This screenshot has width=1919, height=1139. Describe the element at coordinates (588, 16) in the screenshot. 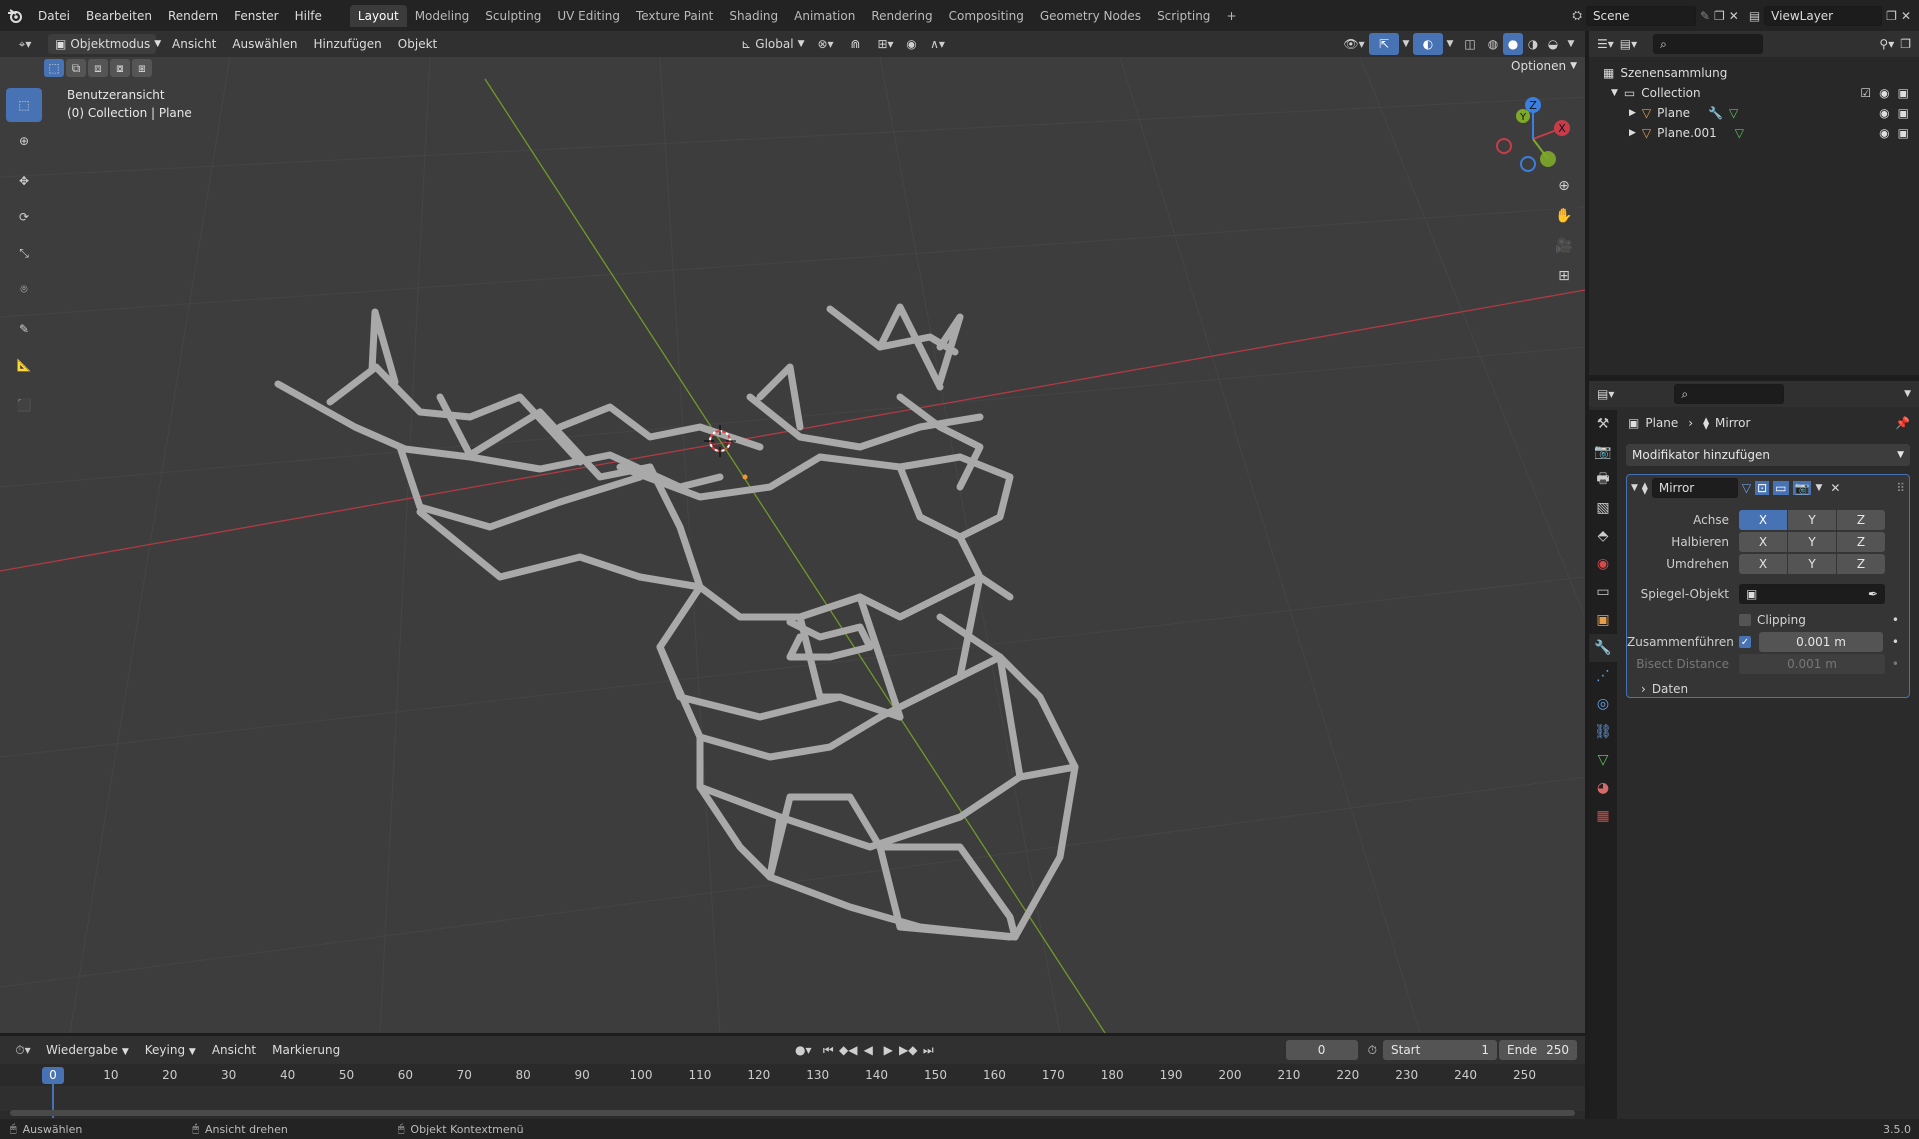

I see `tab-uv-editing: UV Editing` at that location.